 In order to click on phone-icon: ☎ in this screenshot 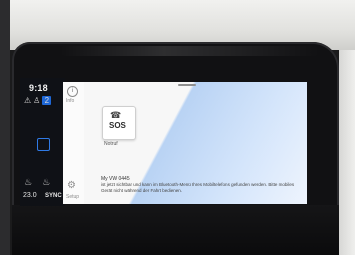, I will do `click(116, 115)`.